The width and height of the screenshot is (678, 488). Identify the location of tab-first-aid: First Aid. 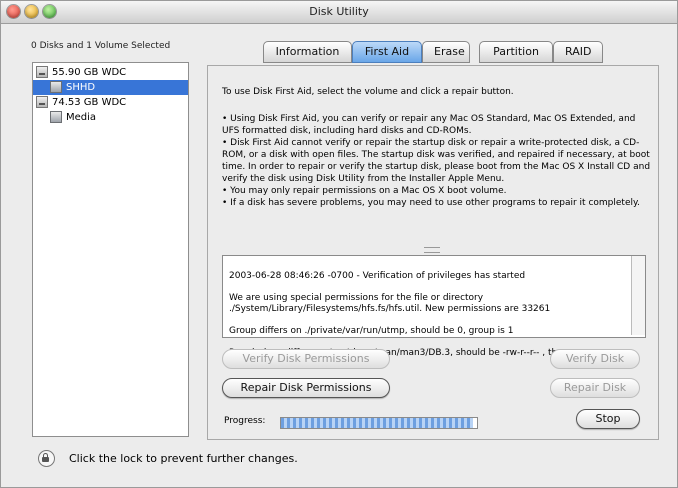
(387, 52).